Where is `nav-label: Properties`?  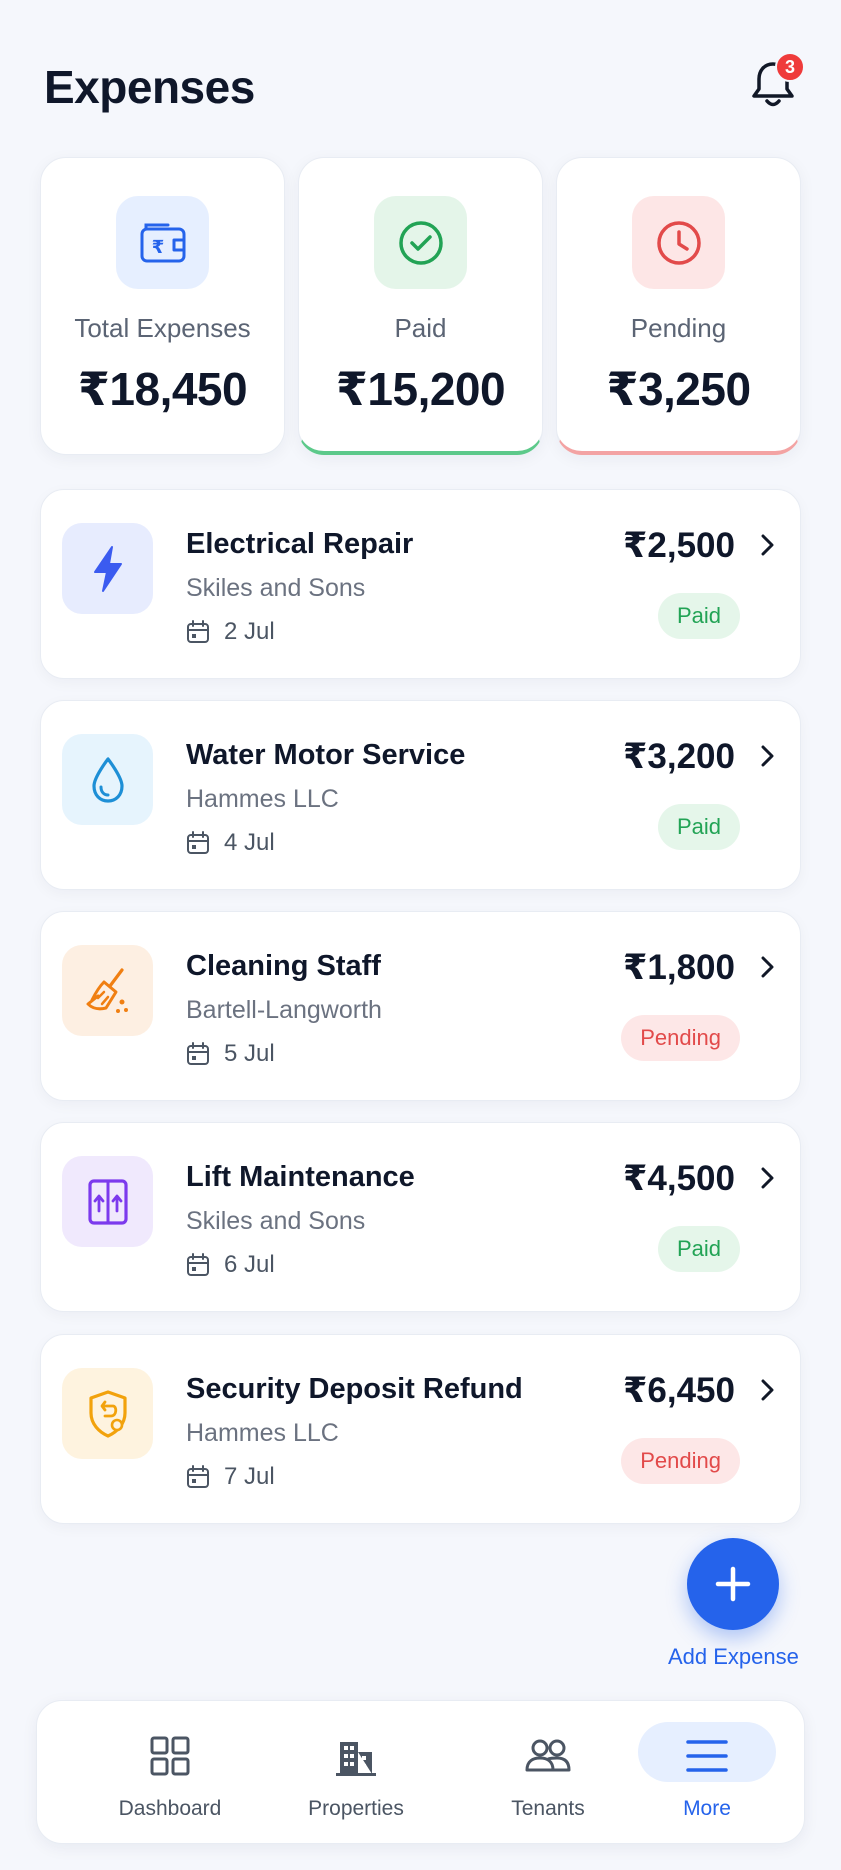 nav-label: Properties is located at coordinates (356, 1808).